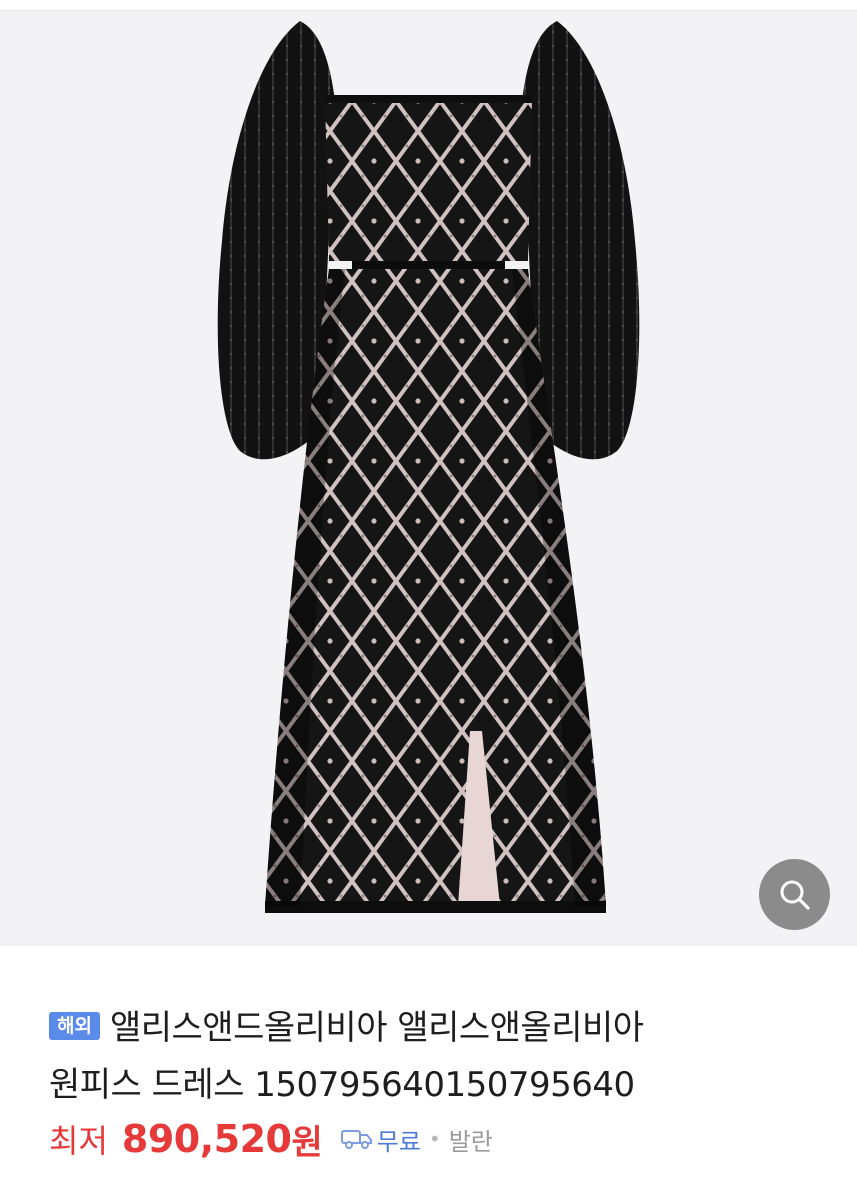 Image resolution: width=857 pixels, height=1200 pixels. Describe the element at coordinates (78, 1141) in the screenshot. I see `price-label: 최저` at that location.